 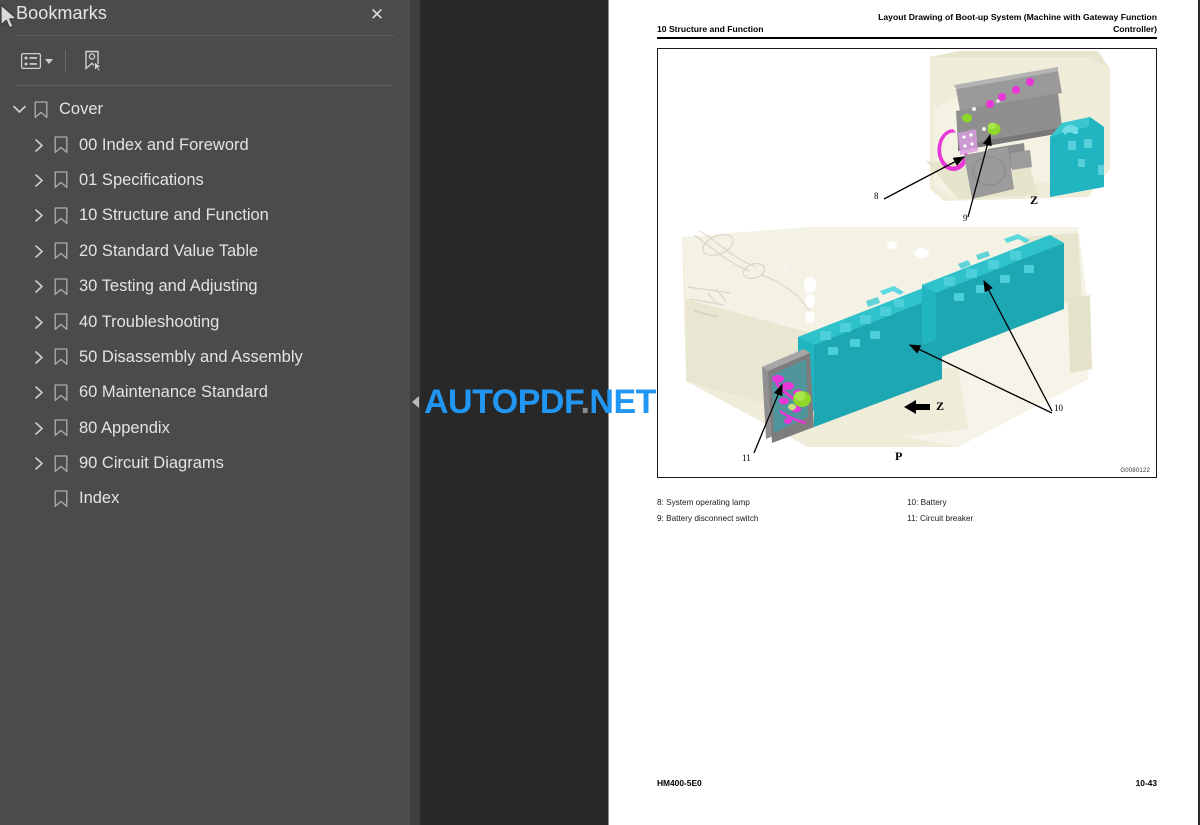 What do you see at coordinates (124, 427) in the screenshot?
I see `bookmark-item-label: 80 Appendix` at bounding box center [124, 427].